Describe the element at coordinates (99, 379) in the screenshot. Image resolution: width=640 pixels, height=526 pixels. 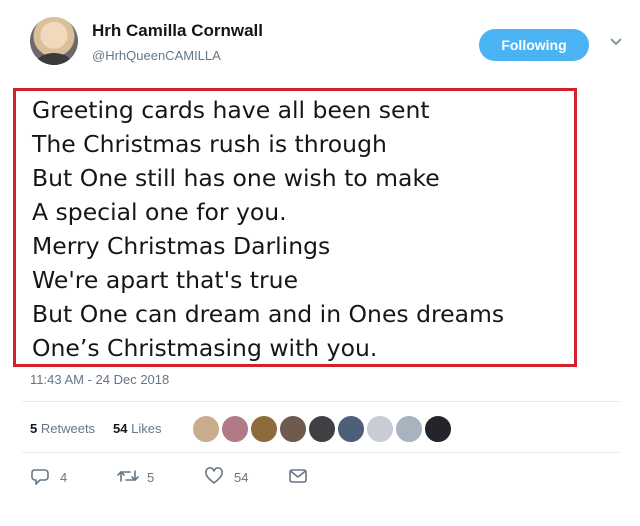
I see `tweet-timestamp: 11:43 AM - 24 Dec 2018` at that location.